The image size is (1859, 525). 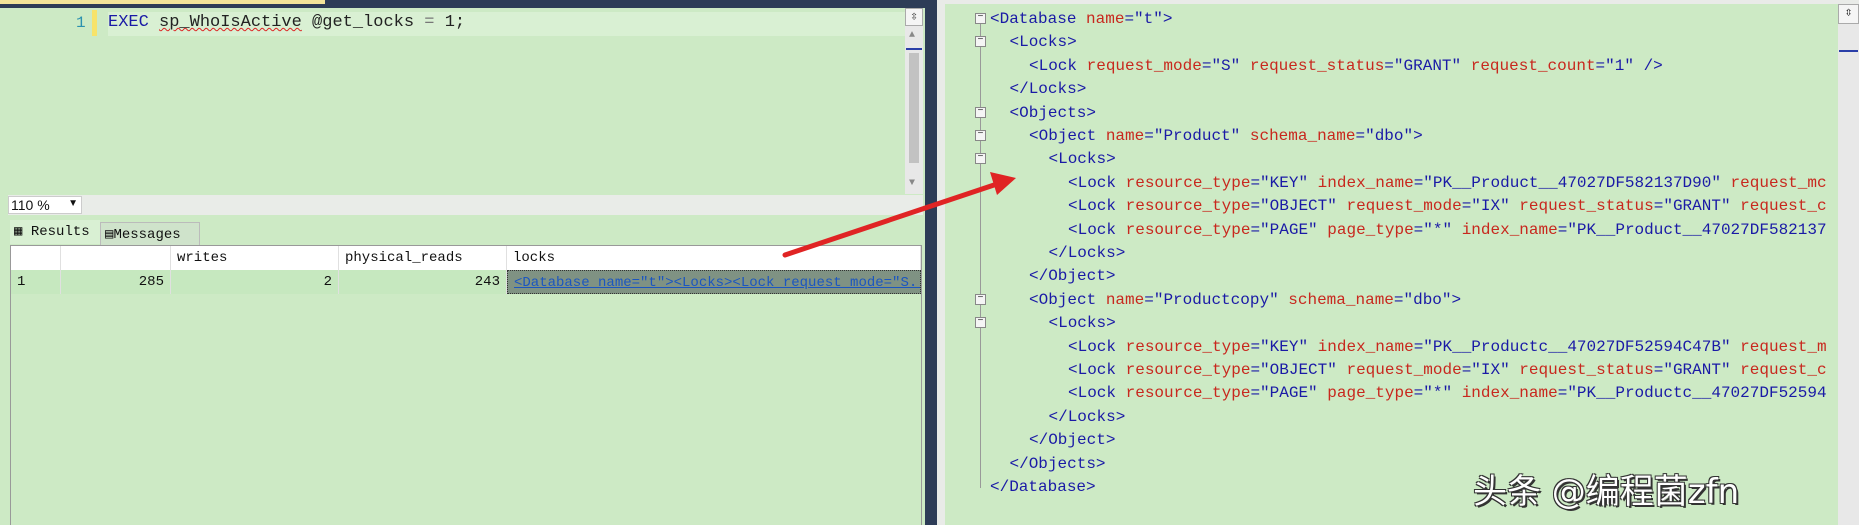 What do you see at coordinates (1697, 229) in the screenshot?
I see `xml-attribute-value: "PK__Product__47027DF582137` at bounding box center [1697, 229].